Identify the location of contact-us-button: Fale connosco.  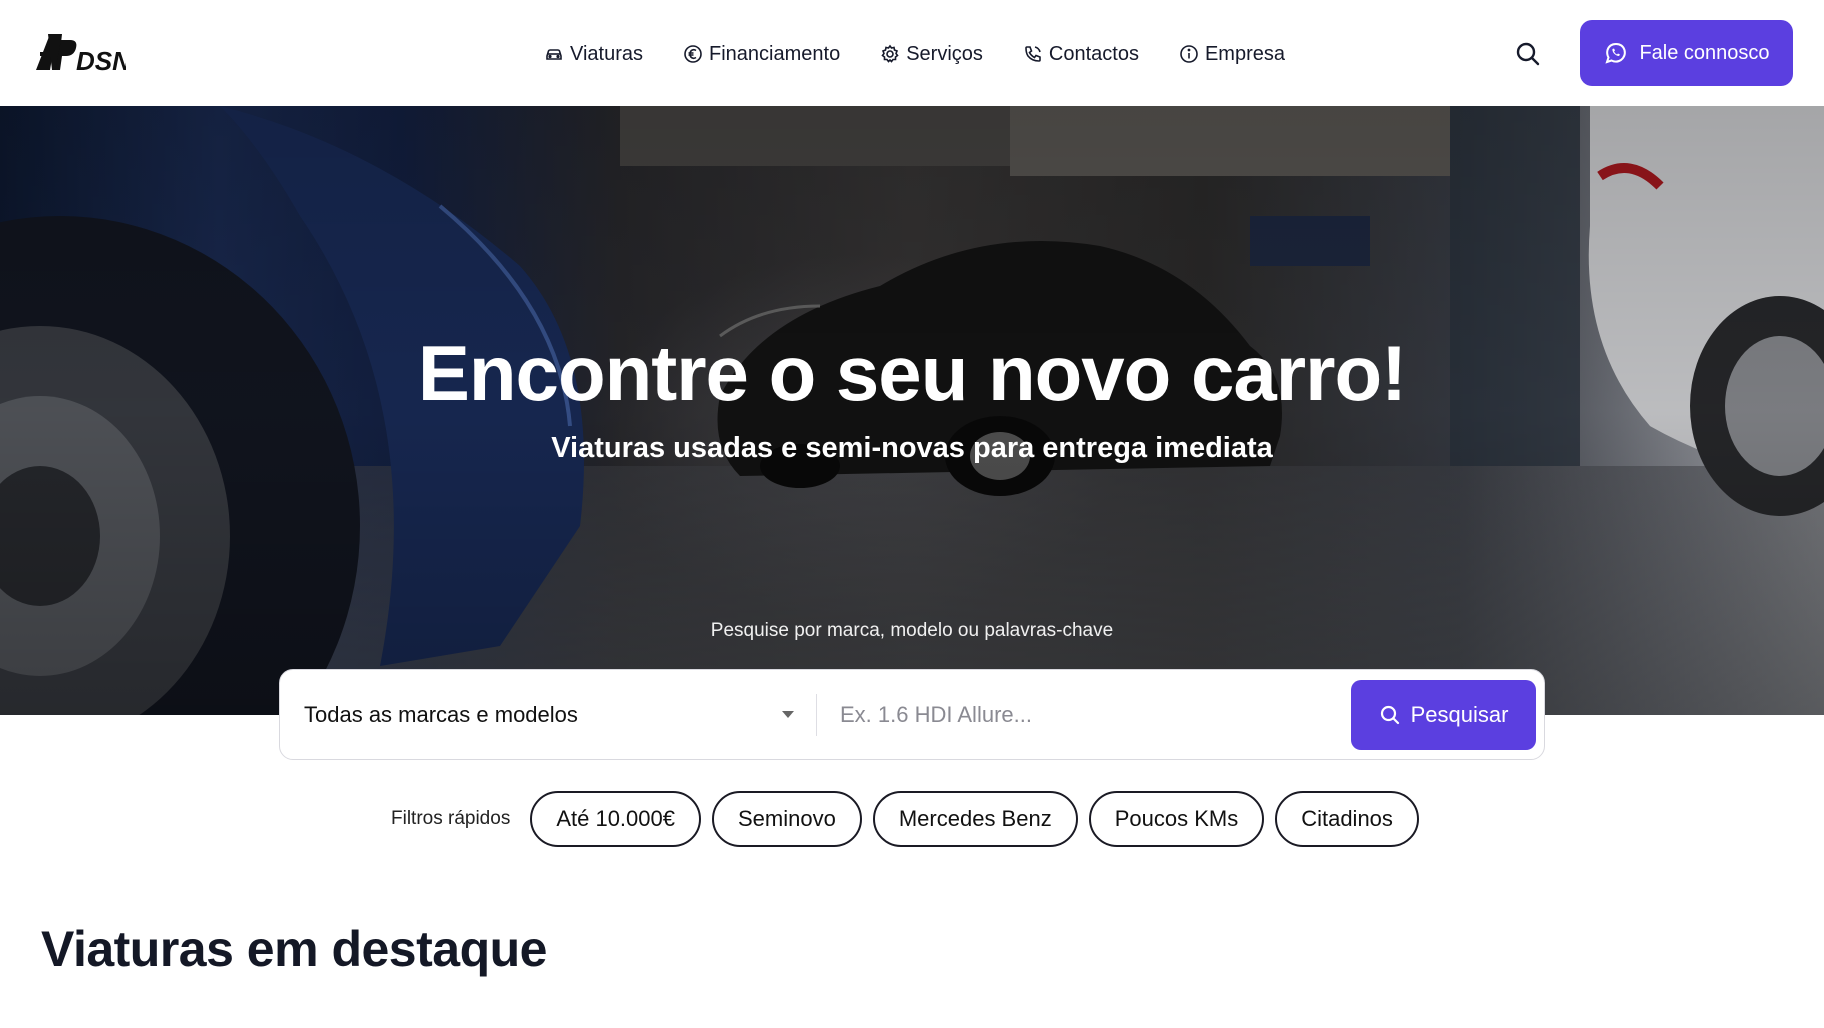
(1686, 53).